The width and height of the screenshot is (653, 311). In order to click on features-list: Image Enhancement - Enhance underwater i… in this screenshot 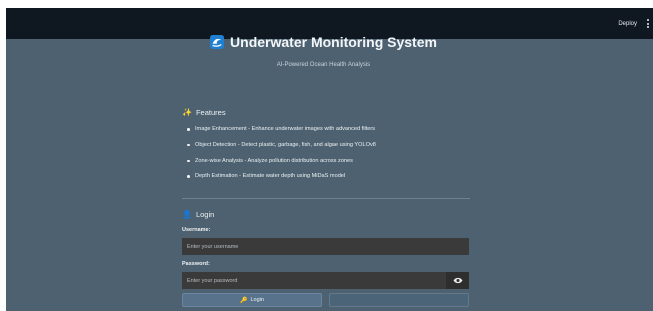, I will do `click(331, 156)`.